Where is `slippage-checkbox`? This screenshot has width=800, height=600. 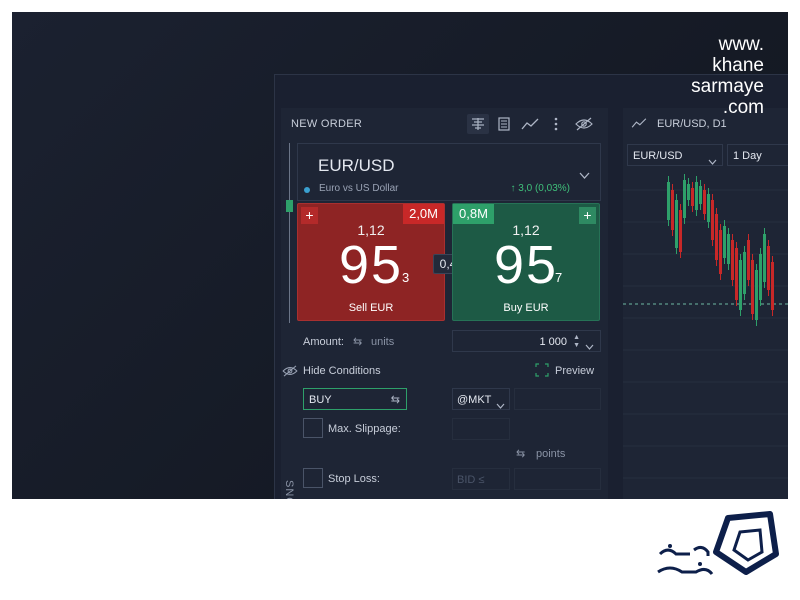 slippage-checkbox is located at coordinates (313, 428).